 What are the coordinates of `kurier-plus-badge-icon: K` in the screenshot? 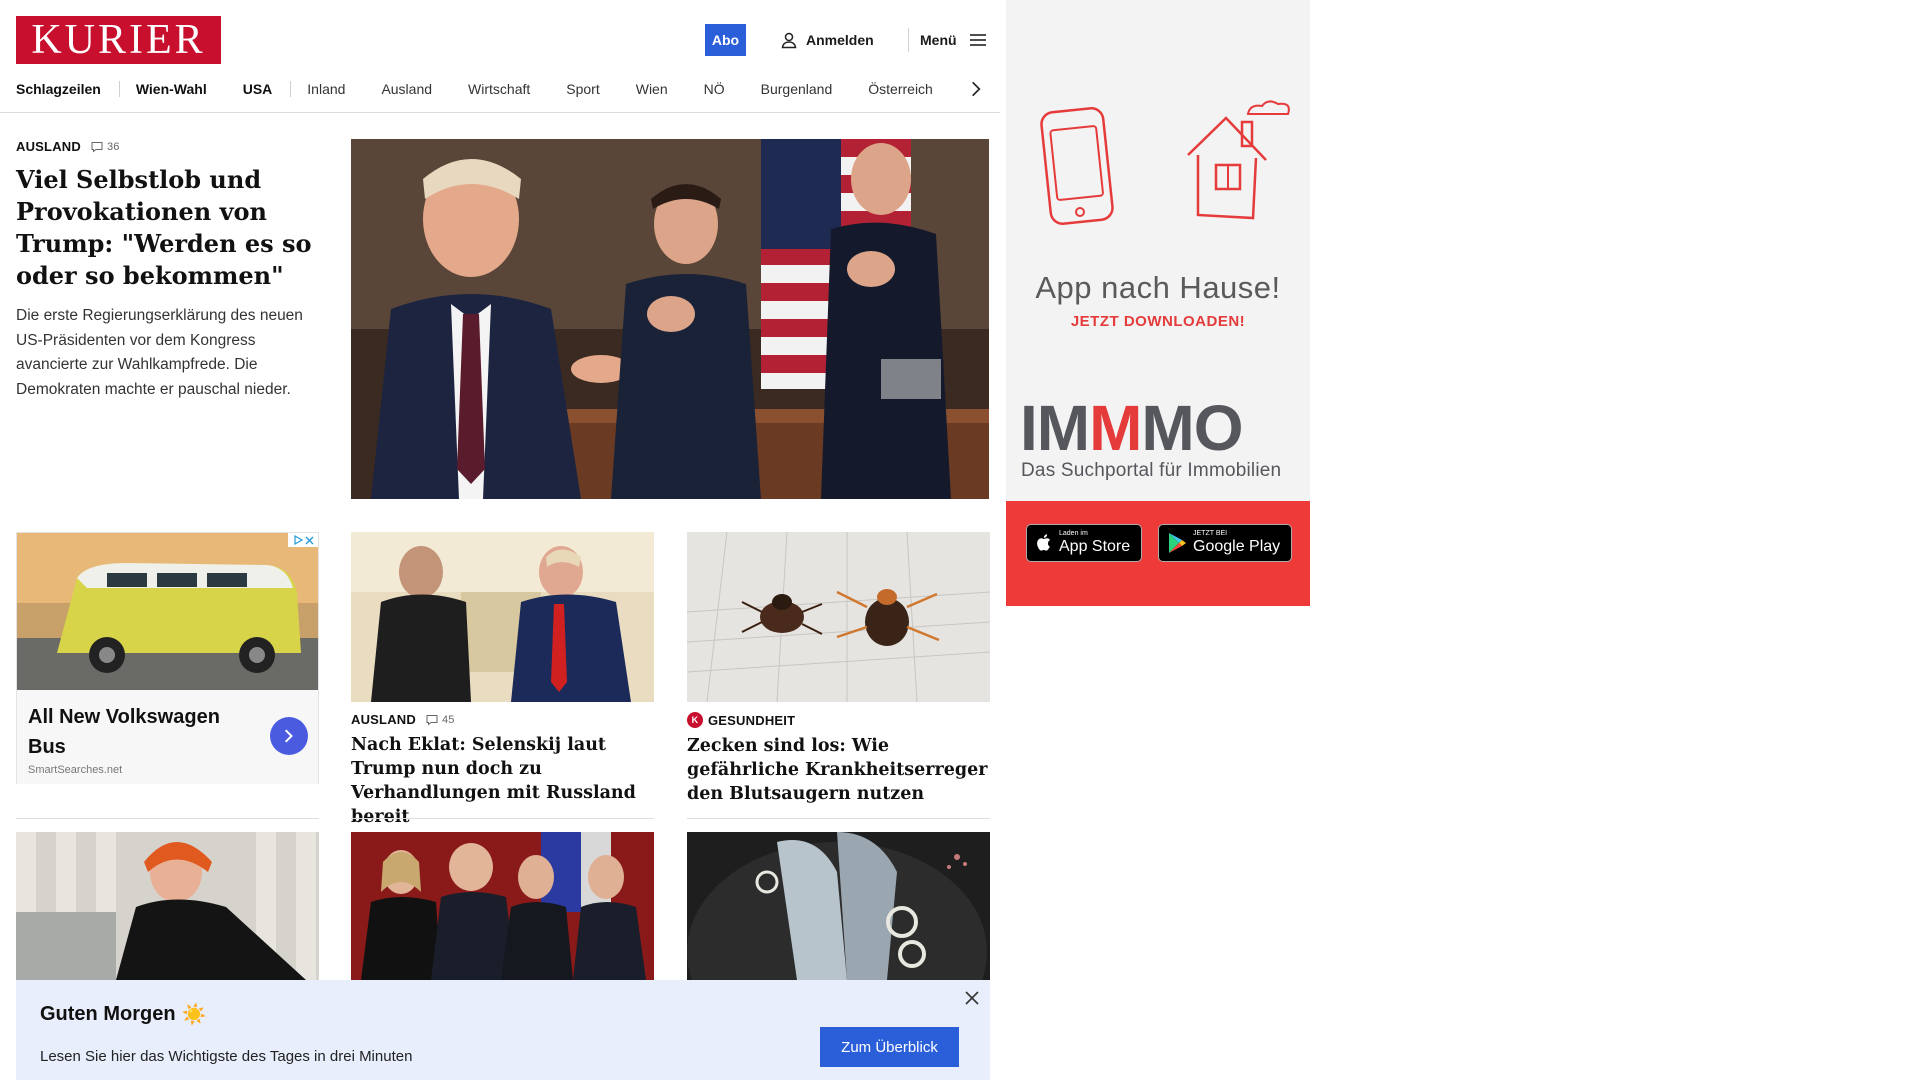 It's located at (695, 720).